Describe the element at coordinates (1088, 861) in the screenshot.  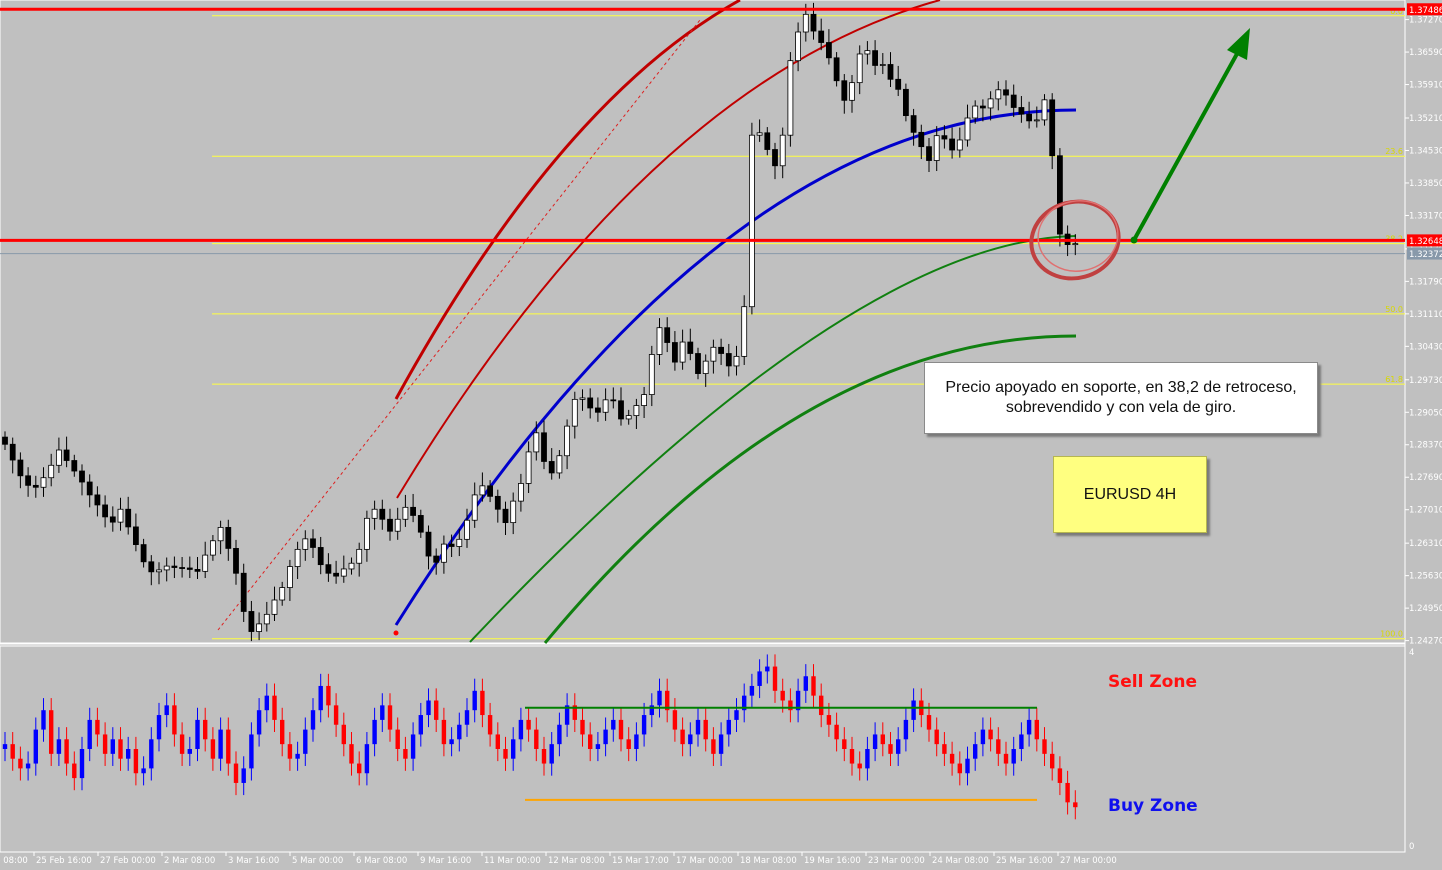
I see `x-tick-label: 27 Mar 00:00` at that location.